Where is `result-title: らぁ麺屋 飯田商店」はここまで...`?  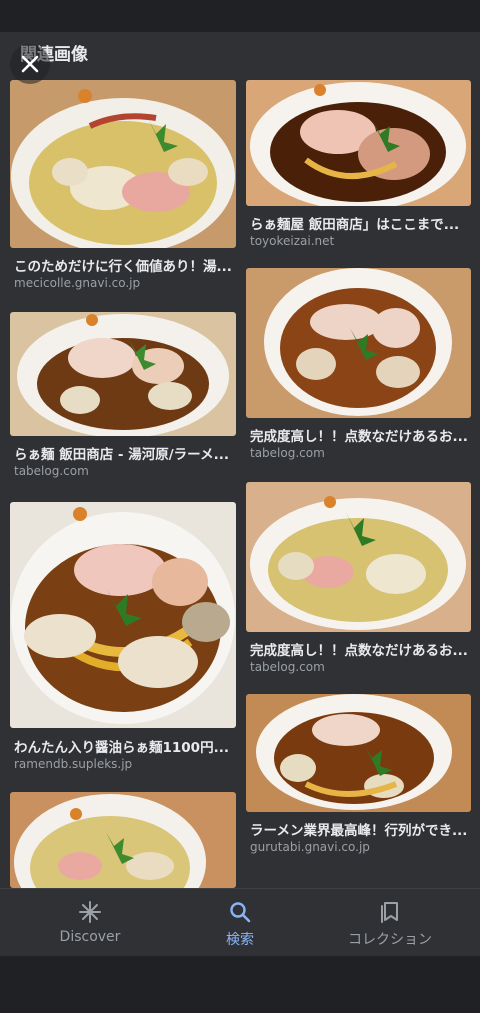 result-title: らぁ麺屋 飯田商店」はここまで... is located at coordinates (359, 223).